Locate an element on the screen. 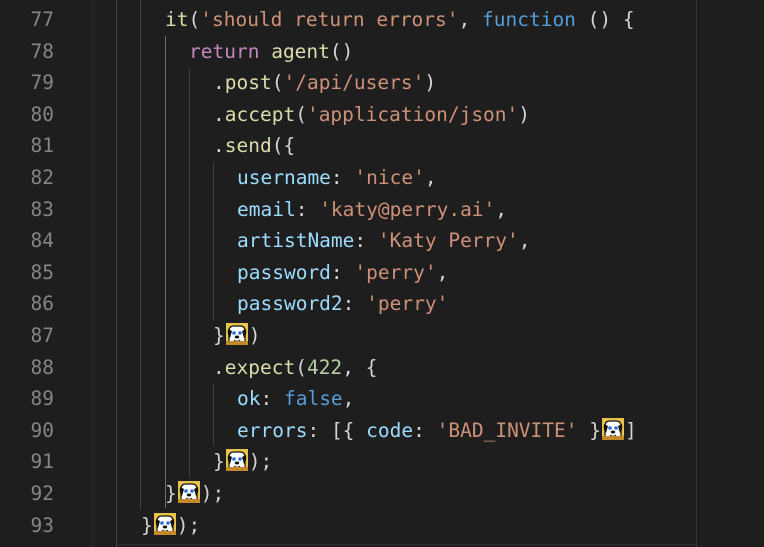 This screenshot has width=764, height=547. line-number: 77 is located at coordinates (42, 19).